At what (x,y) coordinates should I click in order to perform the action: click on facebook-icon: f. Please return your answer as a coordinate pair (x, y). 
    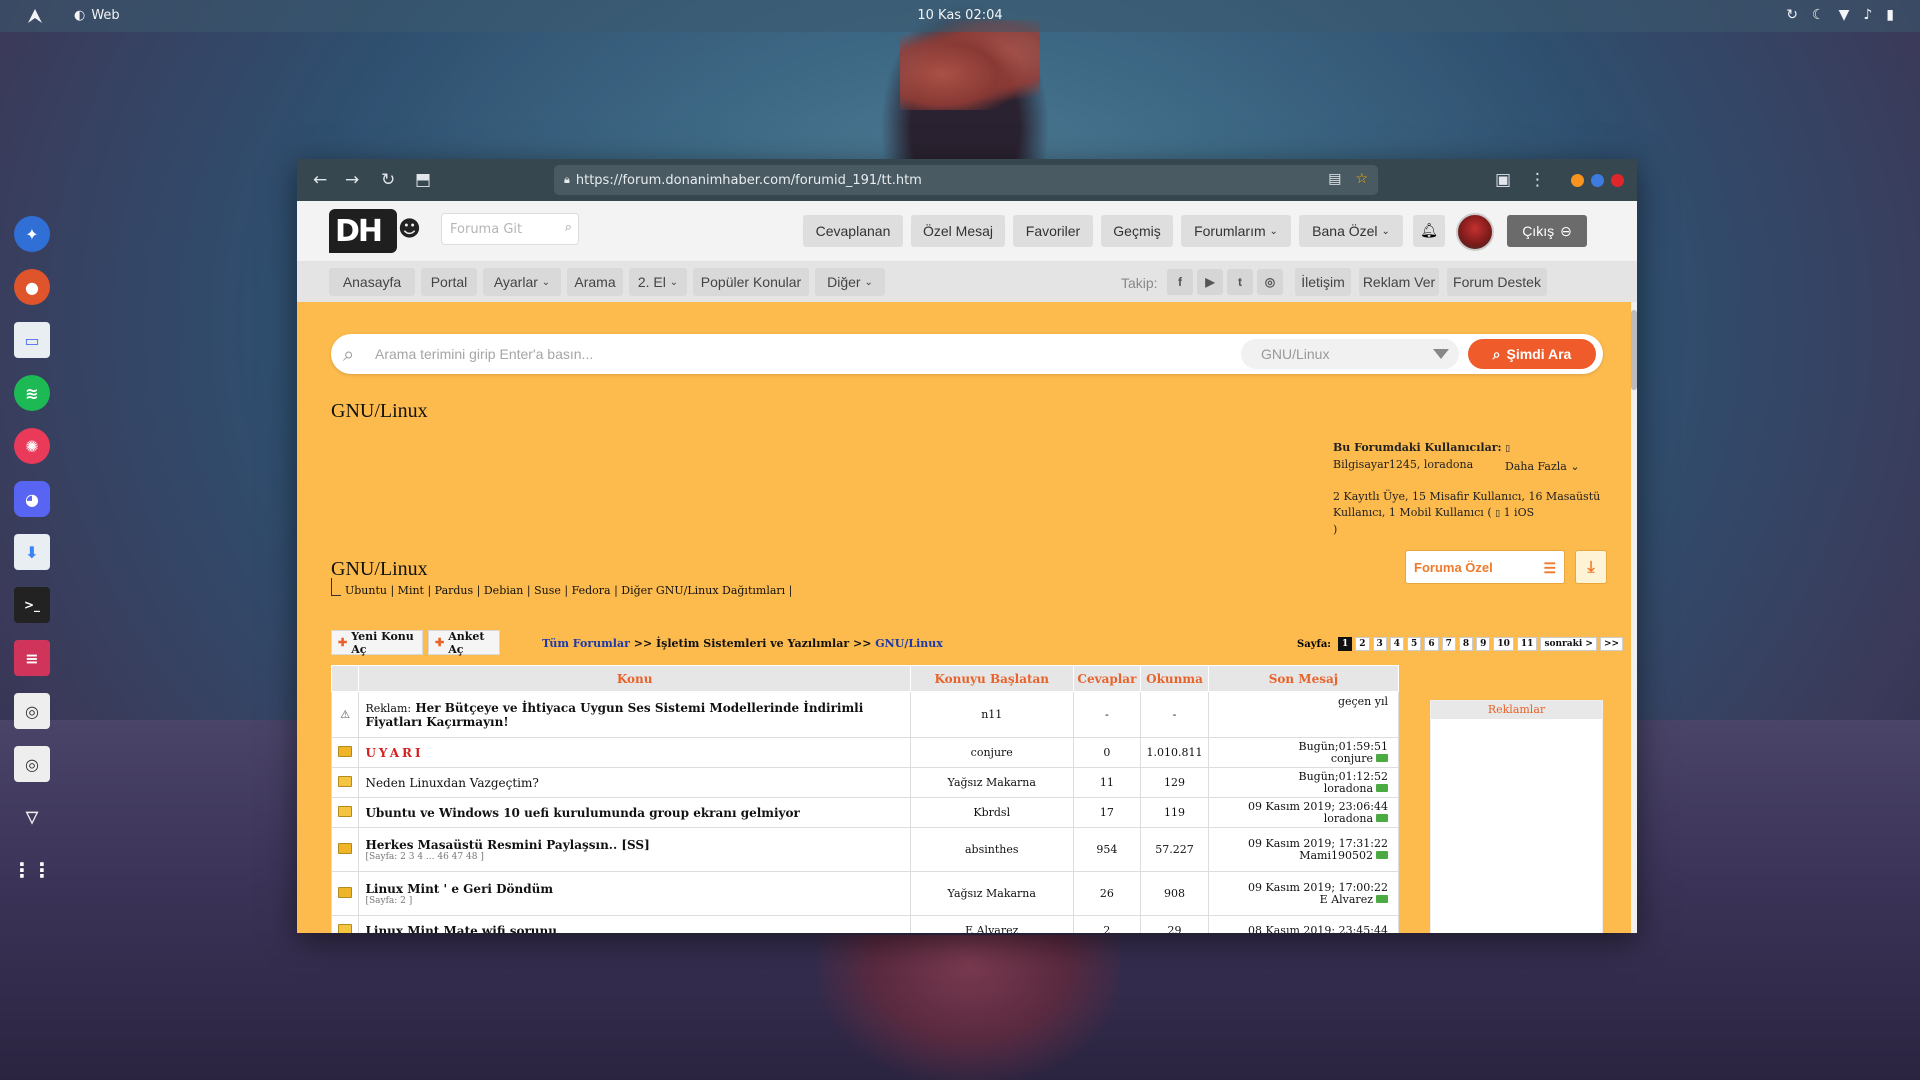
    Looking at the image, I should click on (1180, 282).